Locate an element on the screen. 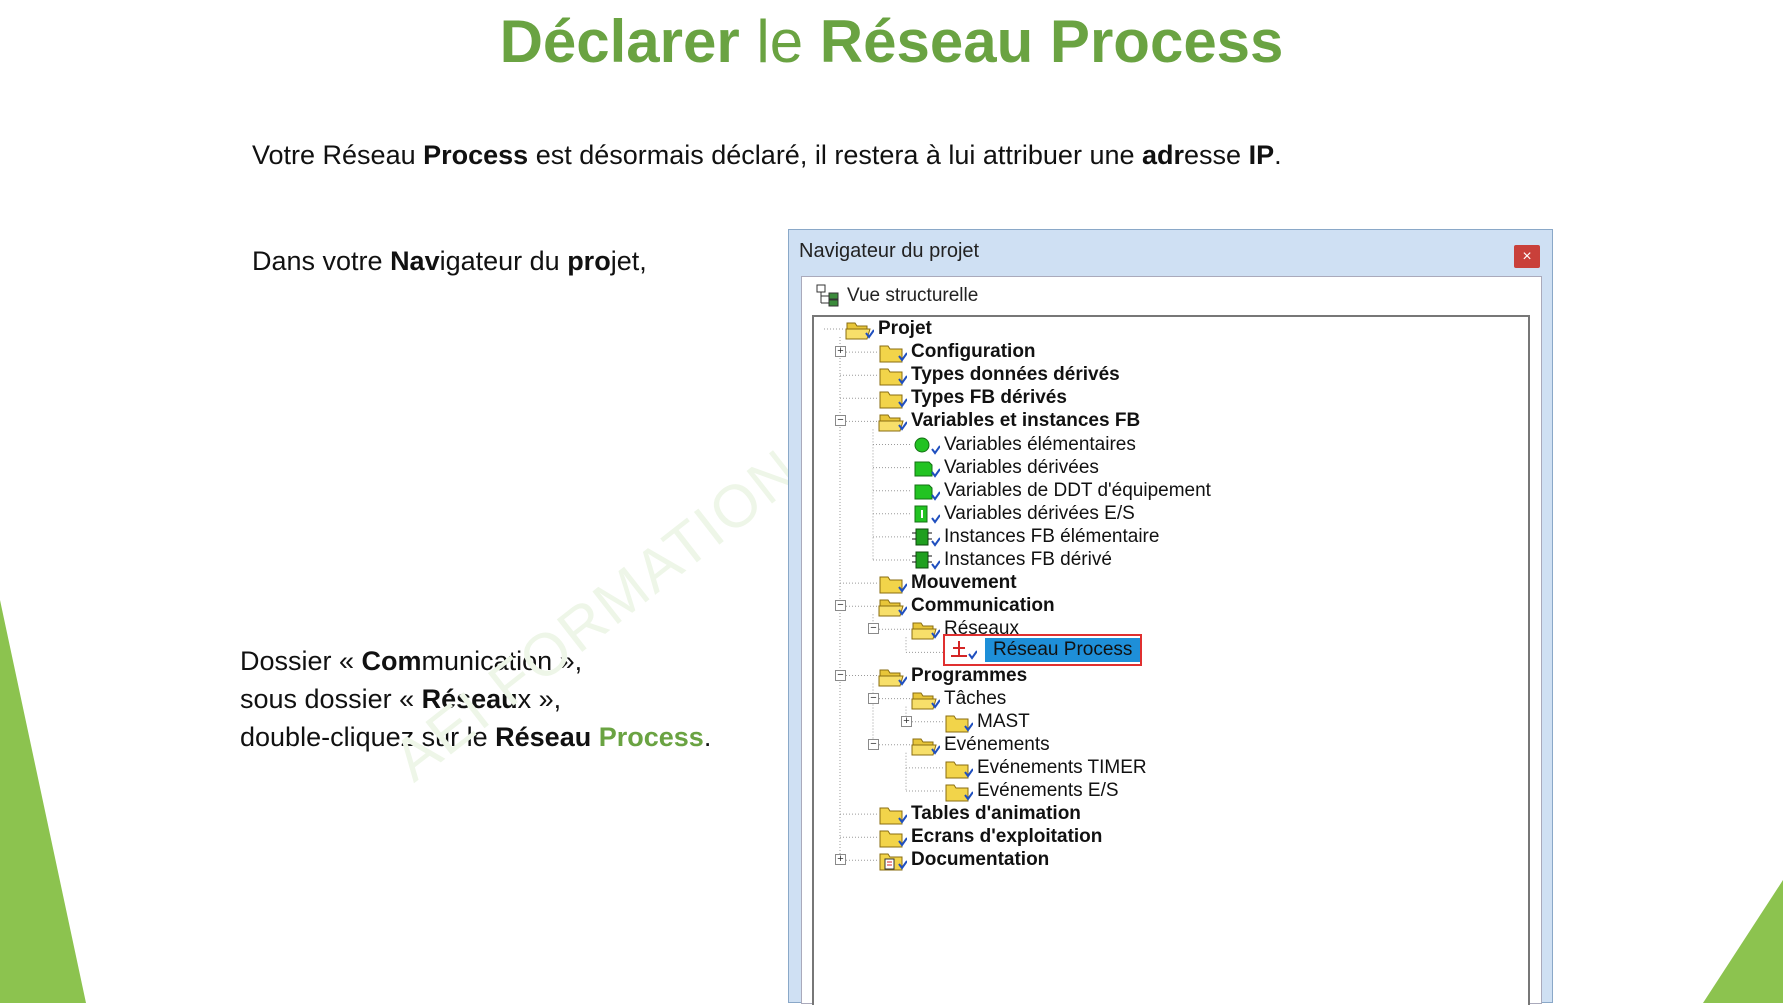 The image size is (1783, 1007). tree-item: Tables d'animation is located at coordinates (979, 814).